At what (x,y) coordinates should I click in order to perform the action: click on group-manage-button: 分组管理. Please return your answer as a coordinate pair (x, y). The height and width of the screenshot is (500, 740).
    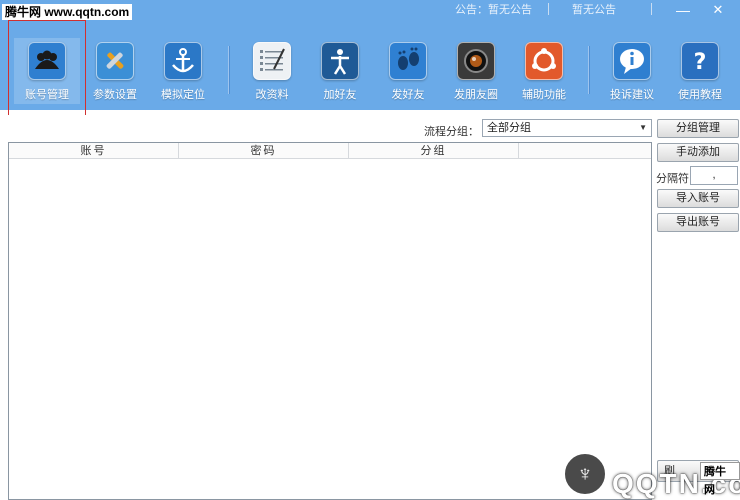
    Looking at the image, I should click on (698, 128).